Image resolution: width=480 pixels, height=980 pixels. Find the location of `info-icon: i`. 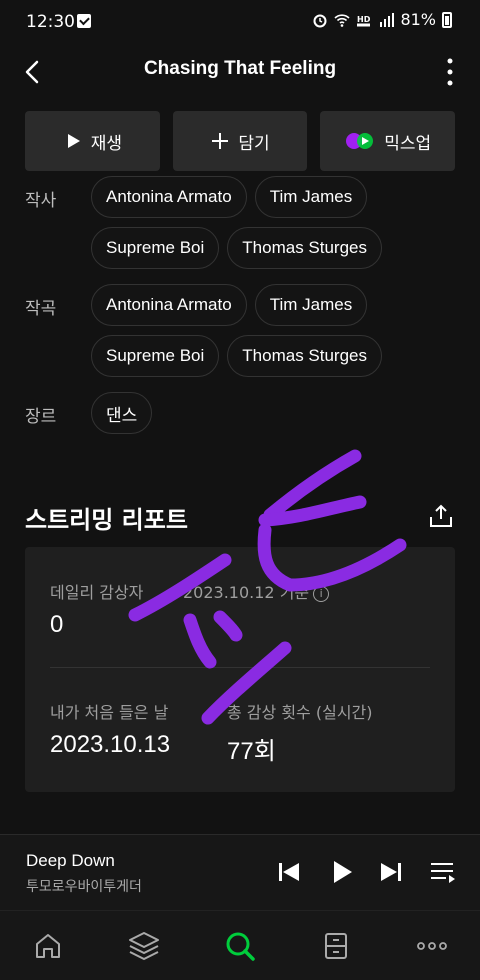

info-icon: i is located at coordinates (321, 593).